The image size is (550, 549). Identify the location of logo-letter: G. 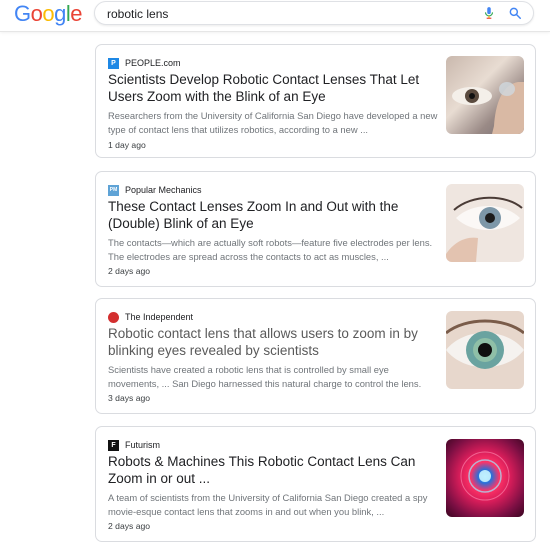
(22, 13).